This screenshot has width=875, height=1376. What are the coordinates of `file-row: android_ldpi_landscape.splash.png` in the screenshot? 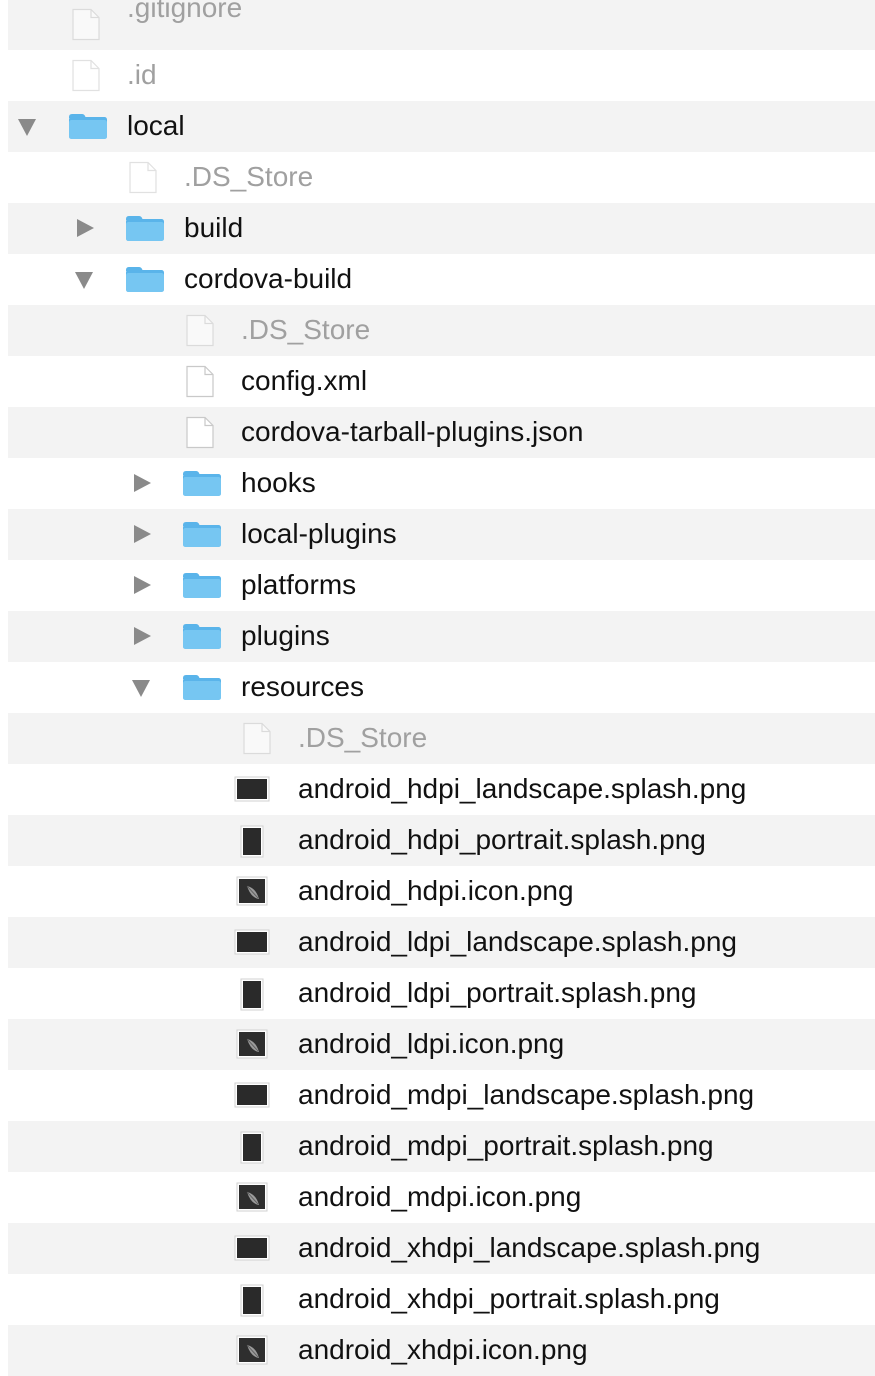 It's located at (441, 942).